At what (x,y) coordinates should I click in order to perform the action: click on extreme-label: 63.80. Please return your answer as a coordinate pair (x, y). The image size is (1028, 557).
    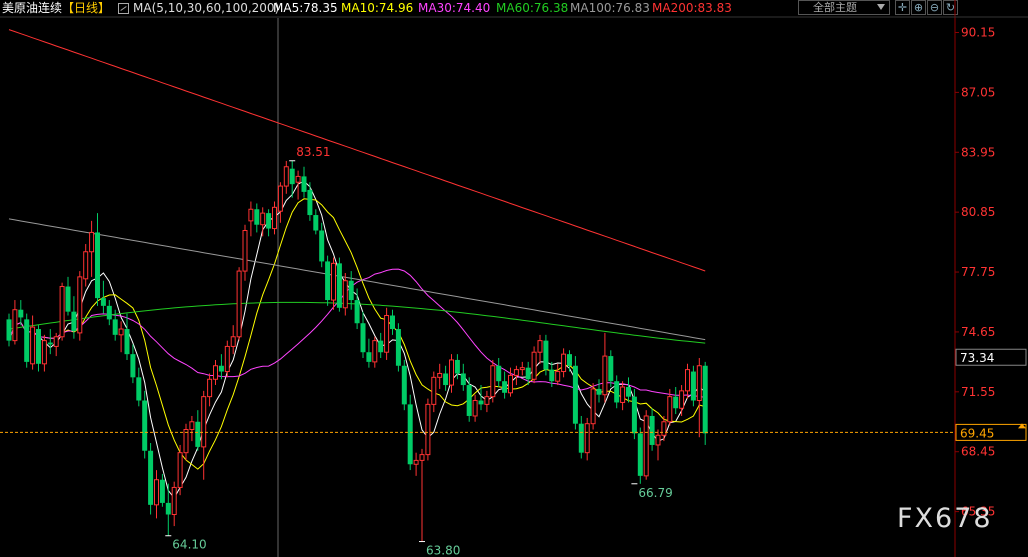
    Looking at the image, I should click on (443, 550).